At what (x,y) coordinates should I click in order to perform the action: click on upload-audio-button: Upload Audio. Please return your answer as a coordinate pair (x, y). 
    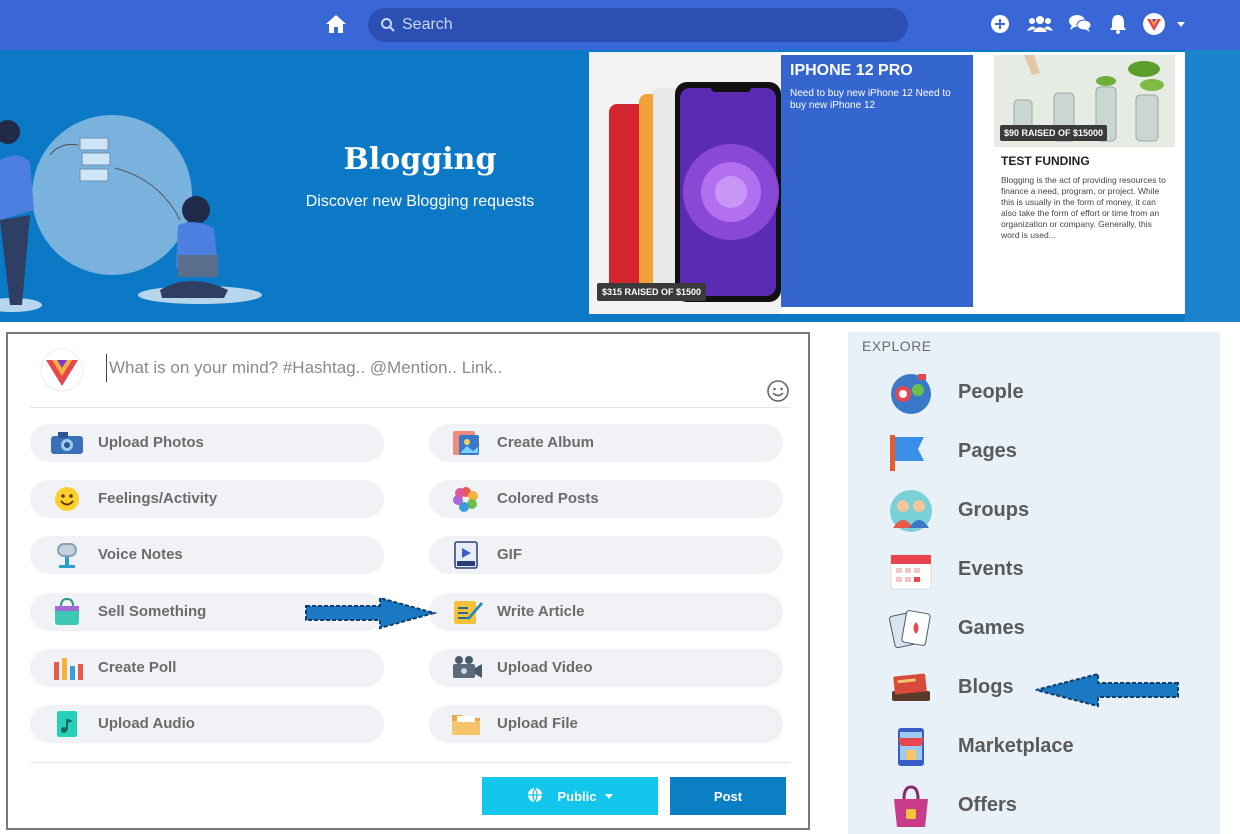
    Looking at the image, I should click on (207, 724).